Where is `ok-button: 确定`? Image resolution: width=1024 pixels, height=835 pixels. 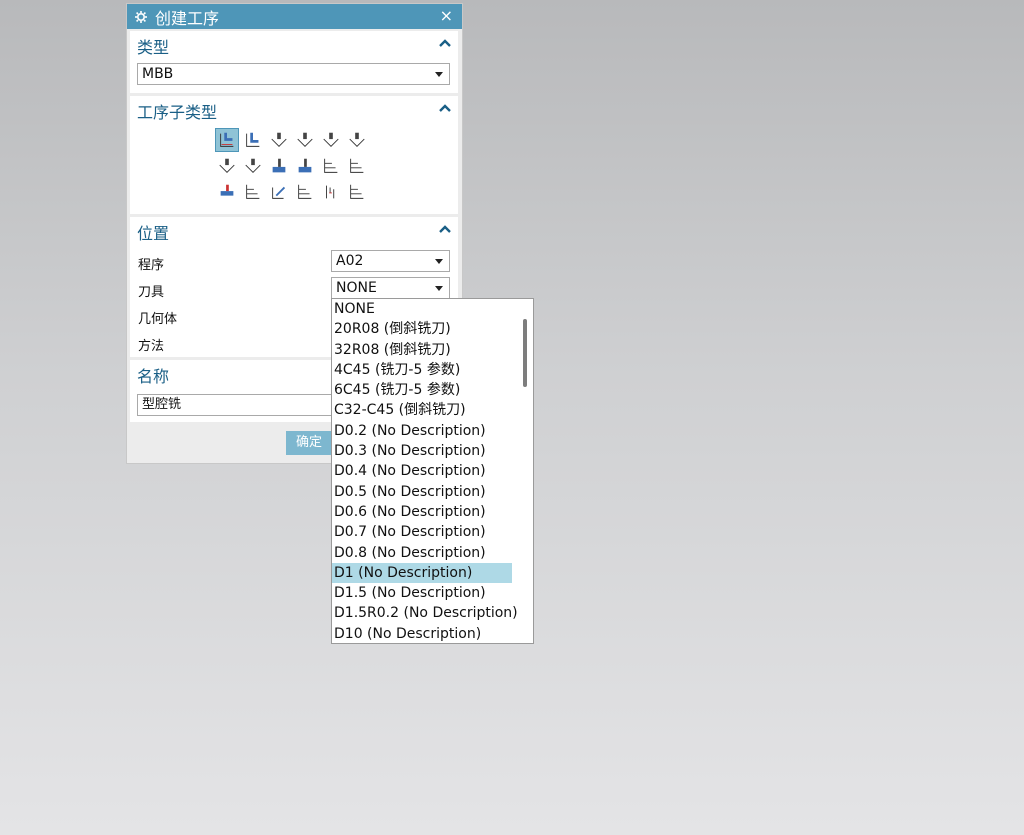
ok-button: 确定 is located at coordinates (309, 443).